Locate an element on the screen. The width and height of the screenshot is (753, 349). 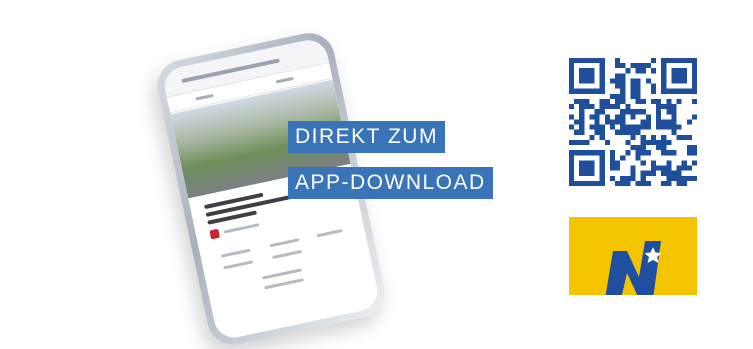
headline-line-1: DIREKT ZUM is located at coordinates (366, 137).